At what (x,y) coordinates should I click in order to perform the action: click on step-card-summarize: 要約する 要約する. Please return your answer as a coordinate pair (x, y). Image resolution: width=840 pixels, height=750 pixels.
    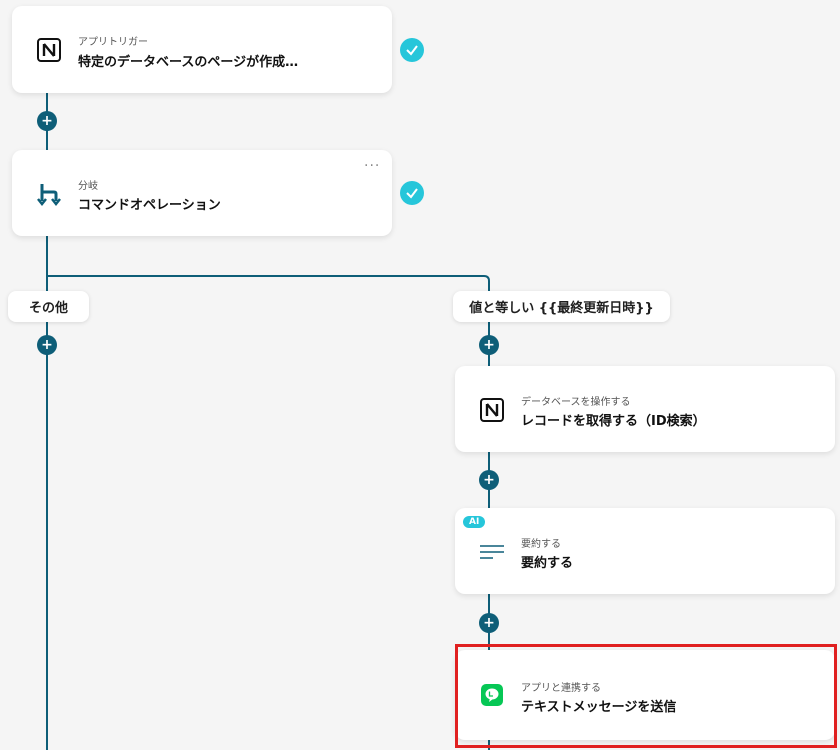
    Looking at the image, I should click on (645, 551).